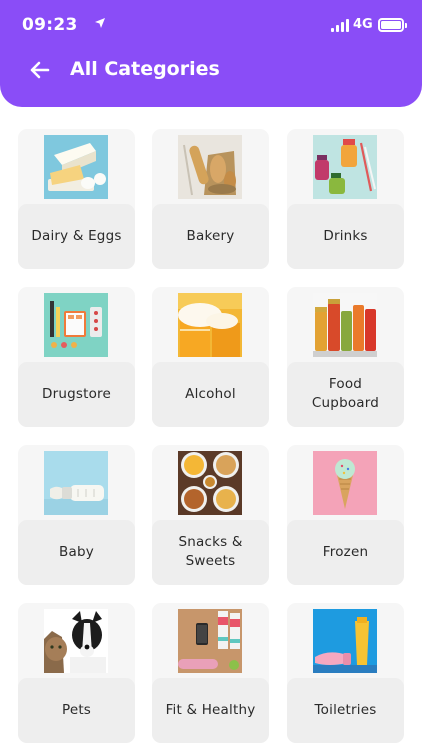 The width and height of the screenshot is (422, 750). I want to click on category-card-alcohol: Alcohol, so click(210, 357).